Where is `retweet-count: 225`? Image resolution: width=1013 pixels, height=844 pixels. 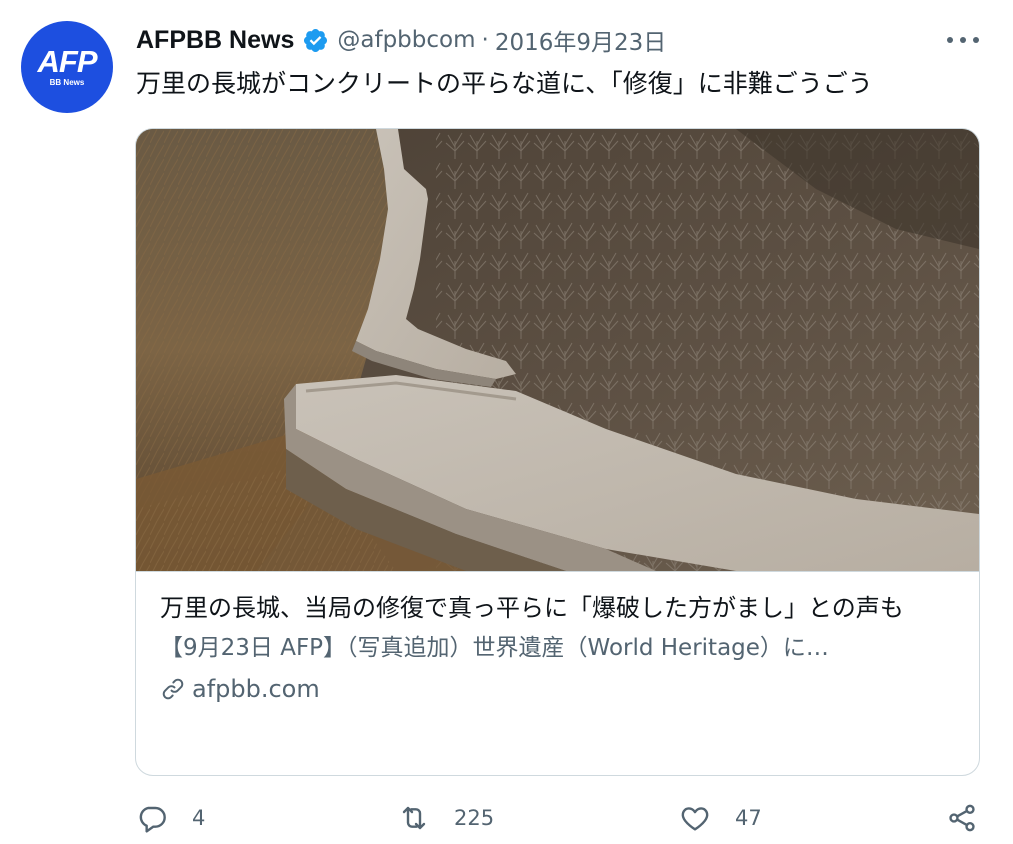 retweet-count: 225 is located at coordinates (474, 818).